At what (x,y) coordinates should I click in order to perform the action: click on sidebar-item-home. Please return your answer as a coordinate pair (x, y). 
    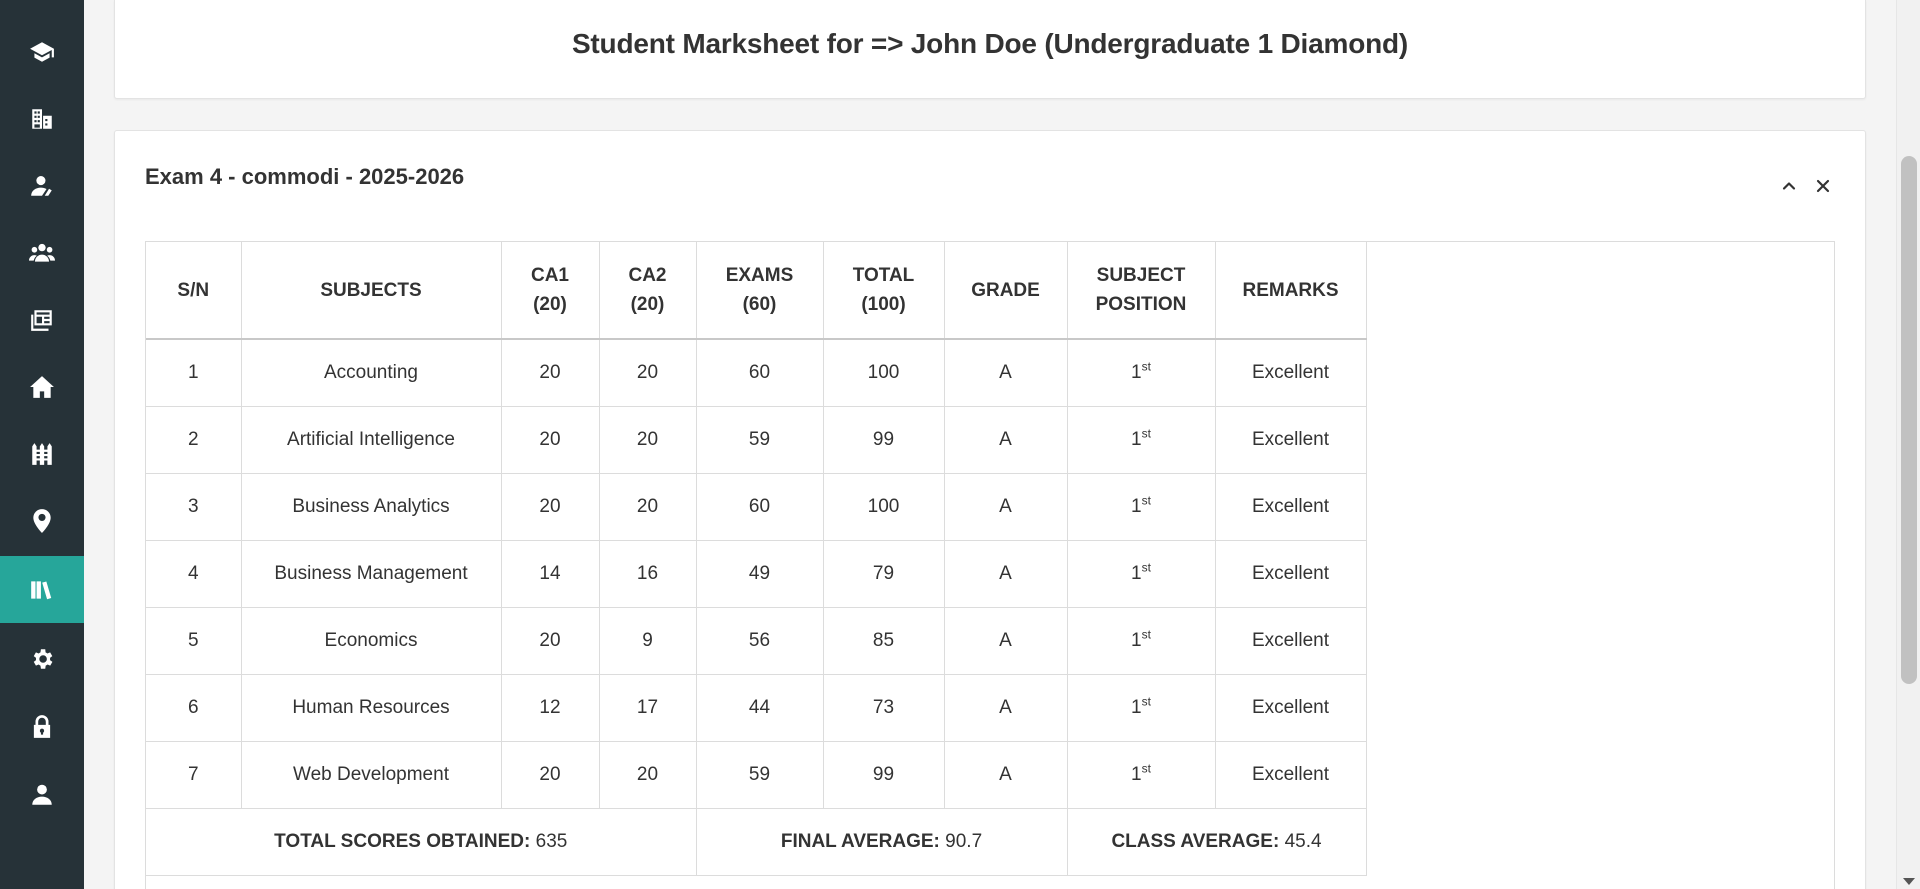
    Looking at the image, I should click on (42, 386).